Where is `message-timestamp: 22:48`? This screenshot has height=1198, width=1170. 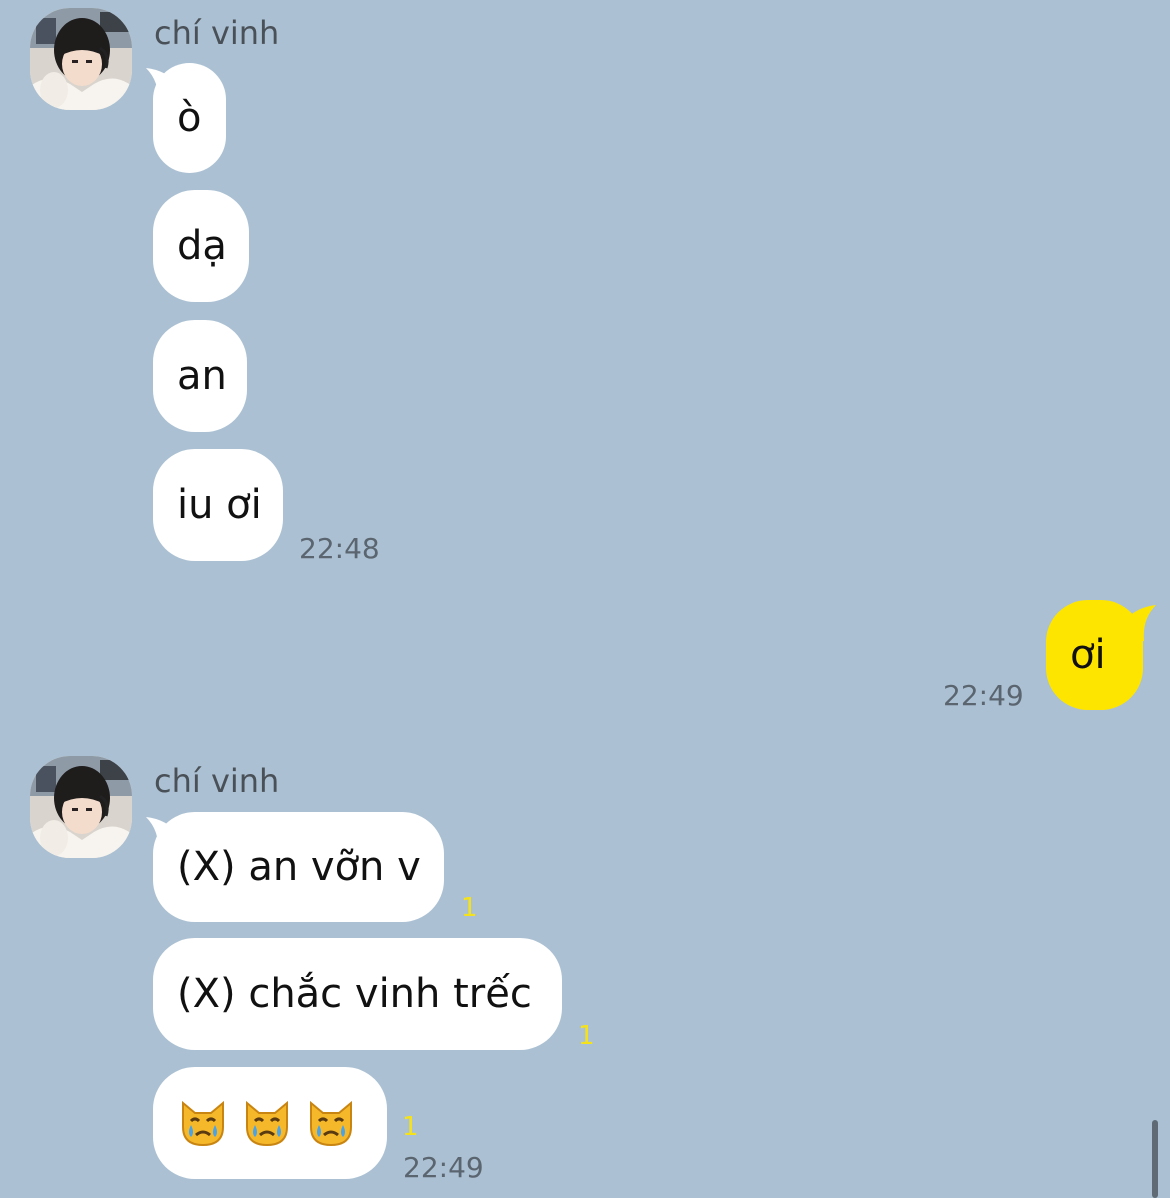
message-timestamp: 22:48 is located at coordinates (339, 548).